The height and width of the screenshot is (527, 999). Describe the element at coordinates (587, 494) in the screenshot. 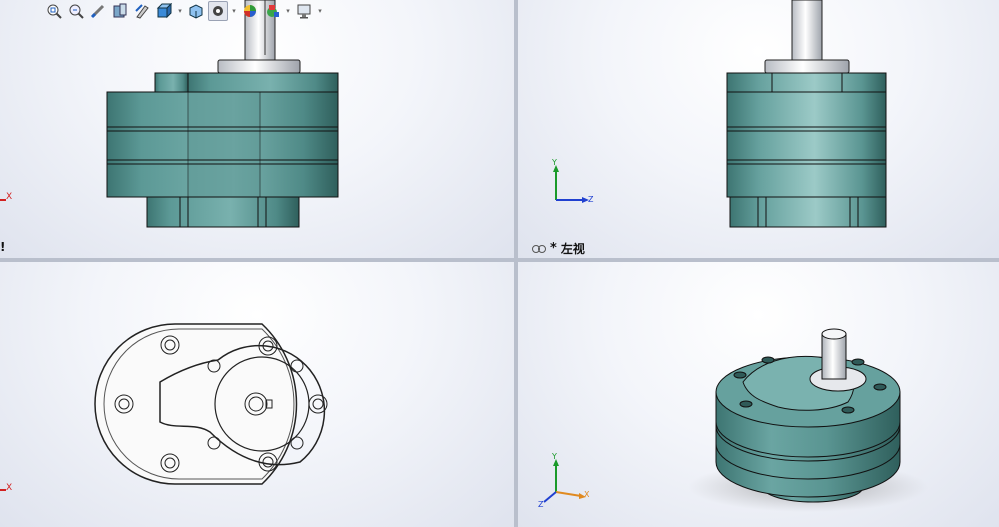

I see `triad-x-label-iso: X` at that location.